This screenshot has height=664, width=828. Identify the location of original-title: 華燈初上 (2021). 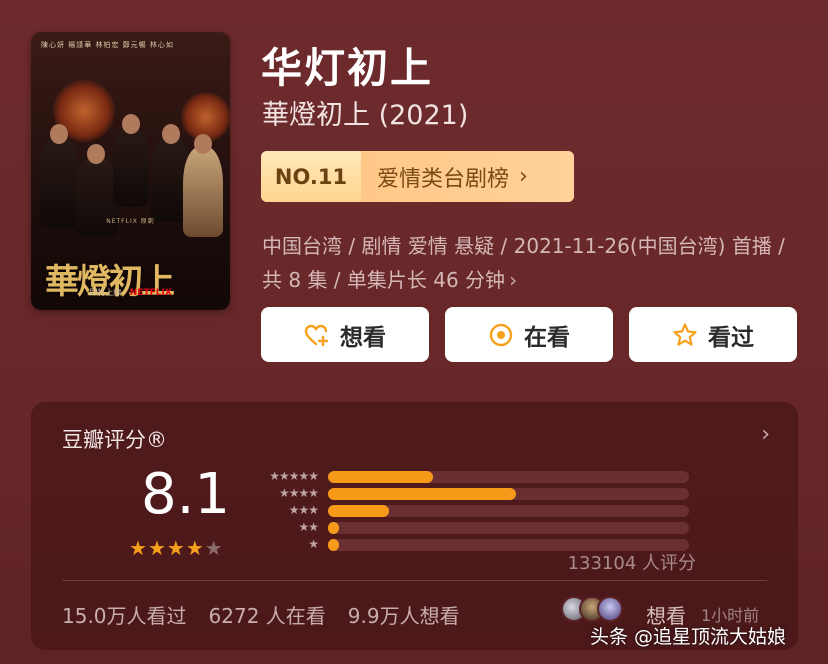
(365, 115).